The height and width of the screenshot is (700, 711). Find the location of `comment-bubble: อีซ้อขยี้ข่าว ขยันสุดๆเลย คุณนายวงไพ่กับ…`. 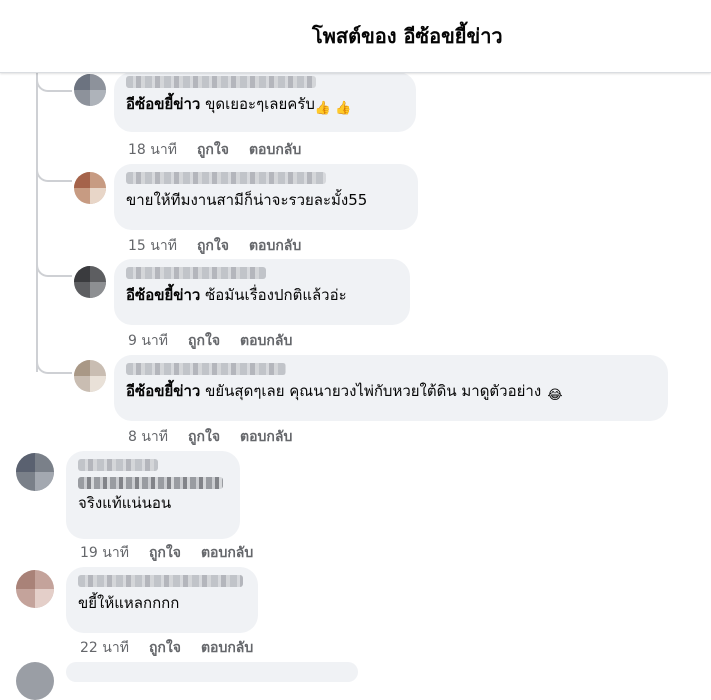

comment-bubble: อีซ้อขยี้ข่าว ขยันสุดๆเลย คุณนายวงไพ่กับ… is located at coordinates (391, 388).